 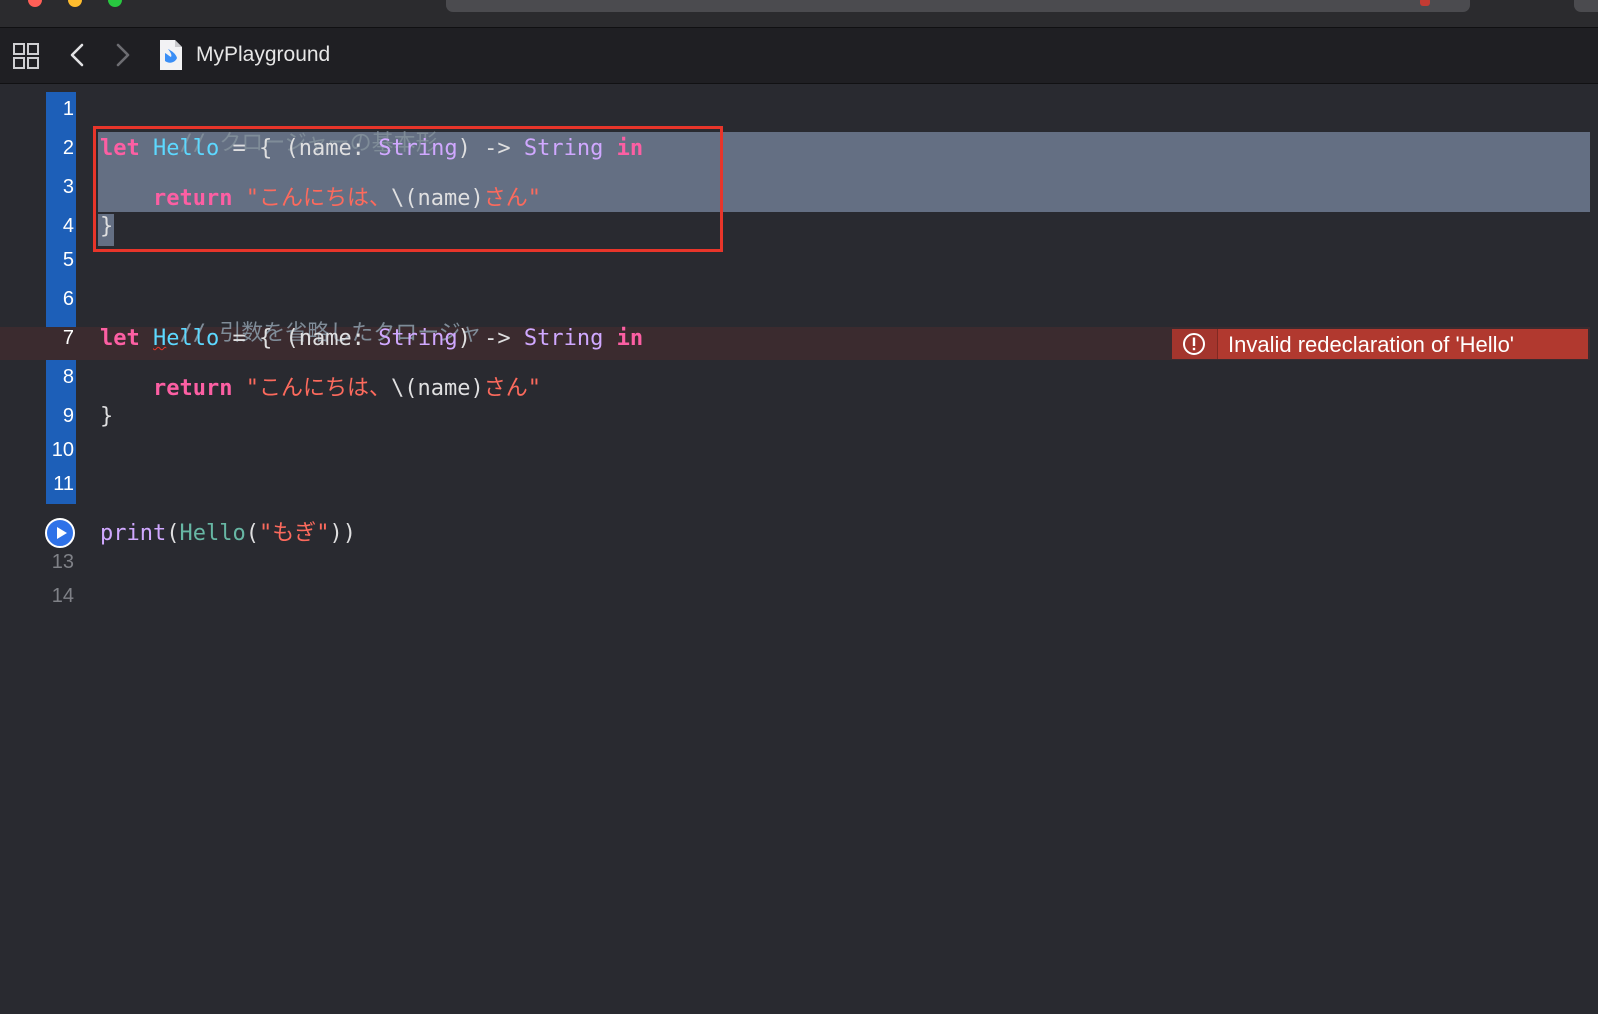 What do you see at coordinates (57, 260) in the screenshot?
I see `line-number: 5` at bounding box center [57, 260].